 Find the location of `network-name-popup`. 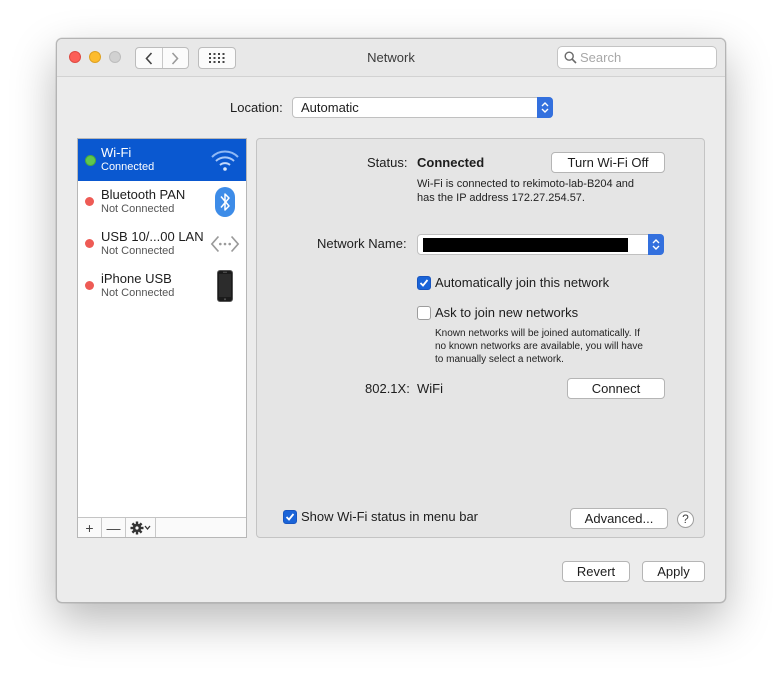

network-name-popup is located at coordinates (540, 244).